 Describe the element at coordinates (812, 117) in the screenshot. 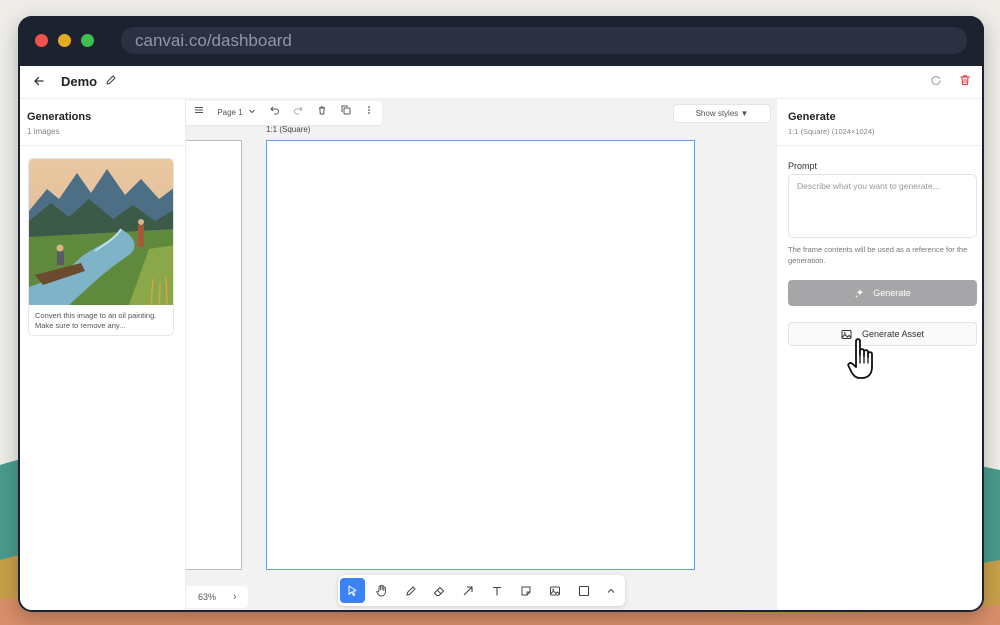

I see `generate-title: Generate` at that location.